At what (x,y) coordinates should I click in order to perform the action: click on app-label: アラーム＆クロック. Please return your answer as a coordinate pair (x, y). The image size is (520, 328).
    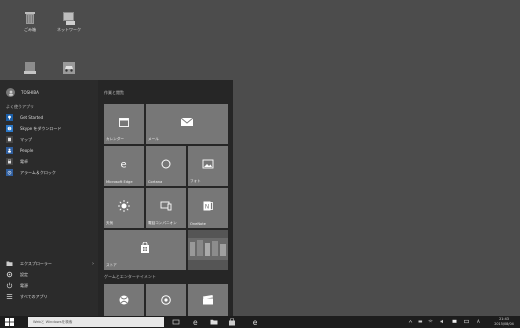
    Looking at the image, I should click on (38, 172).